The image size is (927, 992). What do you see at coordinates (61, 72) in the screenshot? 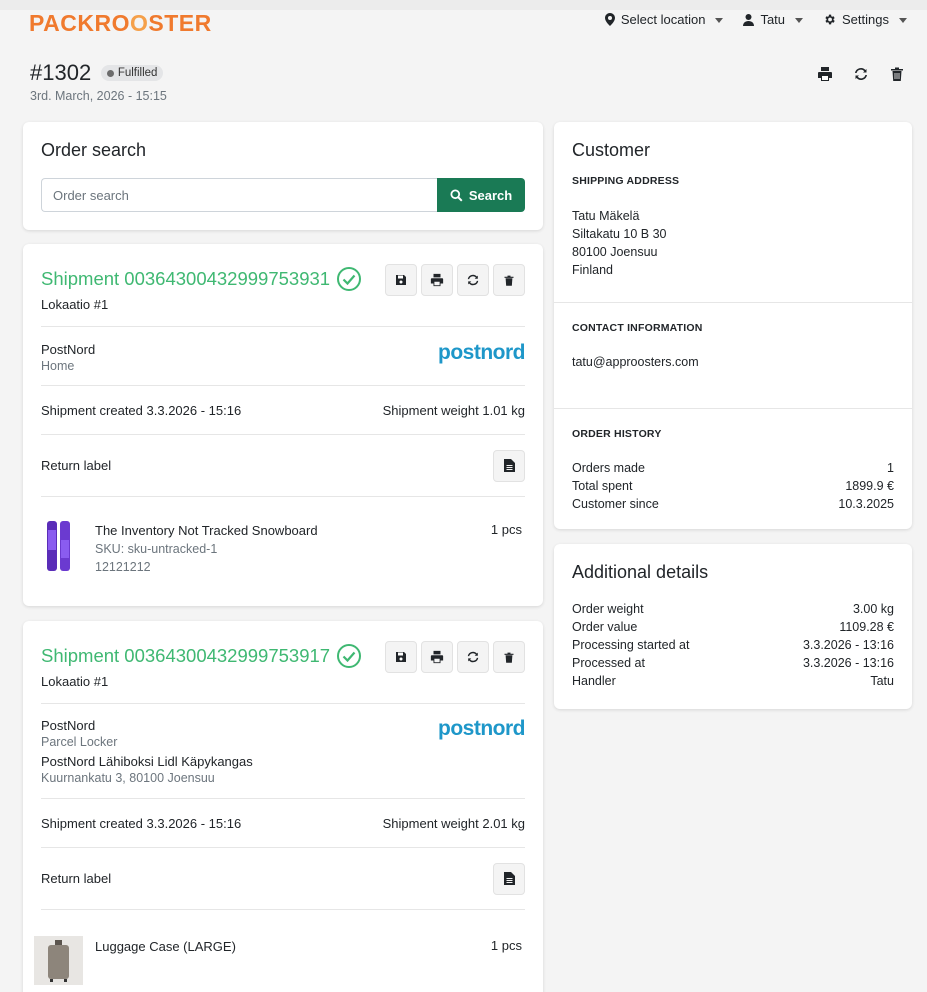
I see `order-number: #1302` at bounding box center [61, 72].